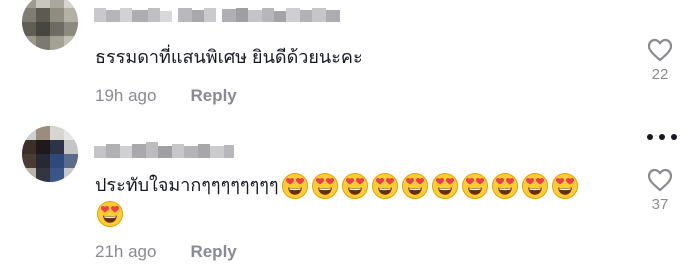  I want to click on comment-meta: 21h ago Reply, so click(166, 252).